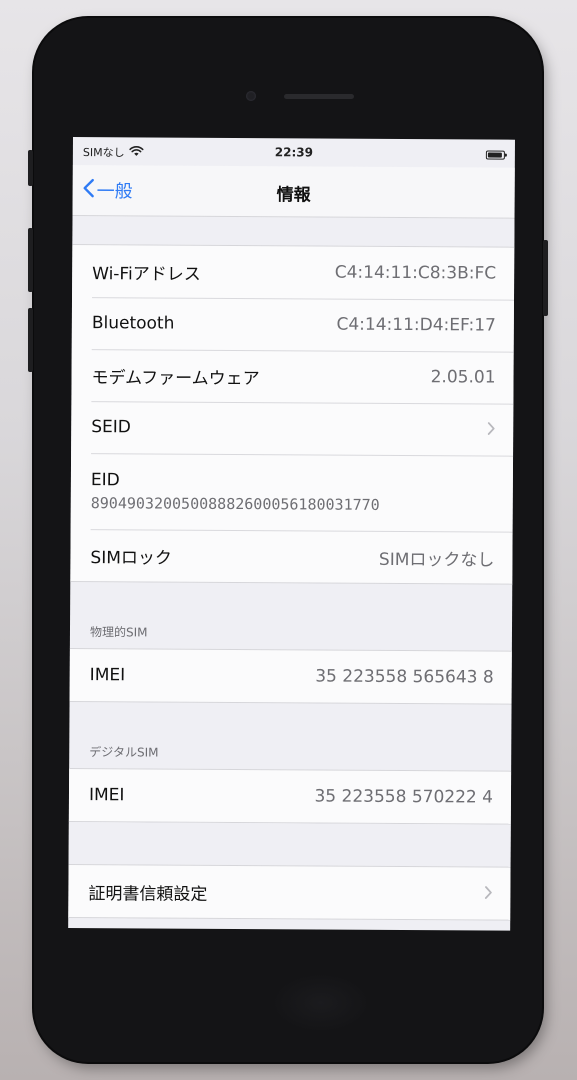  Describe the element at coordinates (251, 96) in the screenshot. I see `front-camera` at that location.